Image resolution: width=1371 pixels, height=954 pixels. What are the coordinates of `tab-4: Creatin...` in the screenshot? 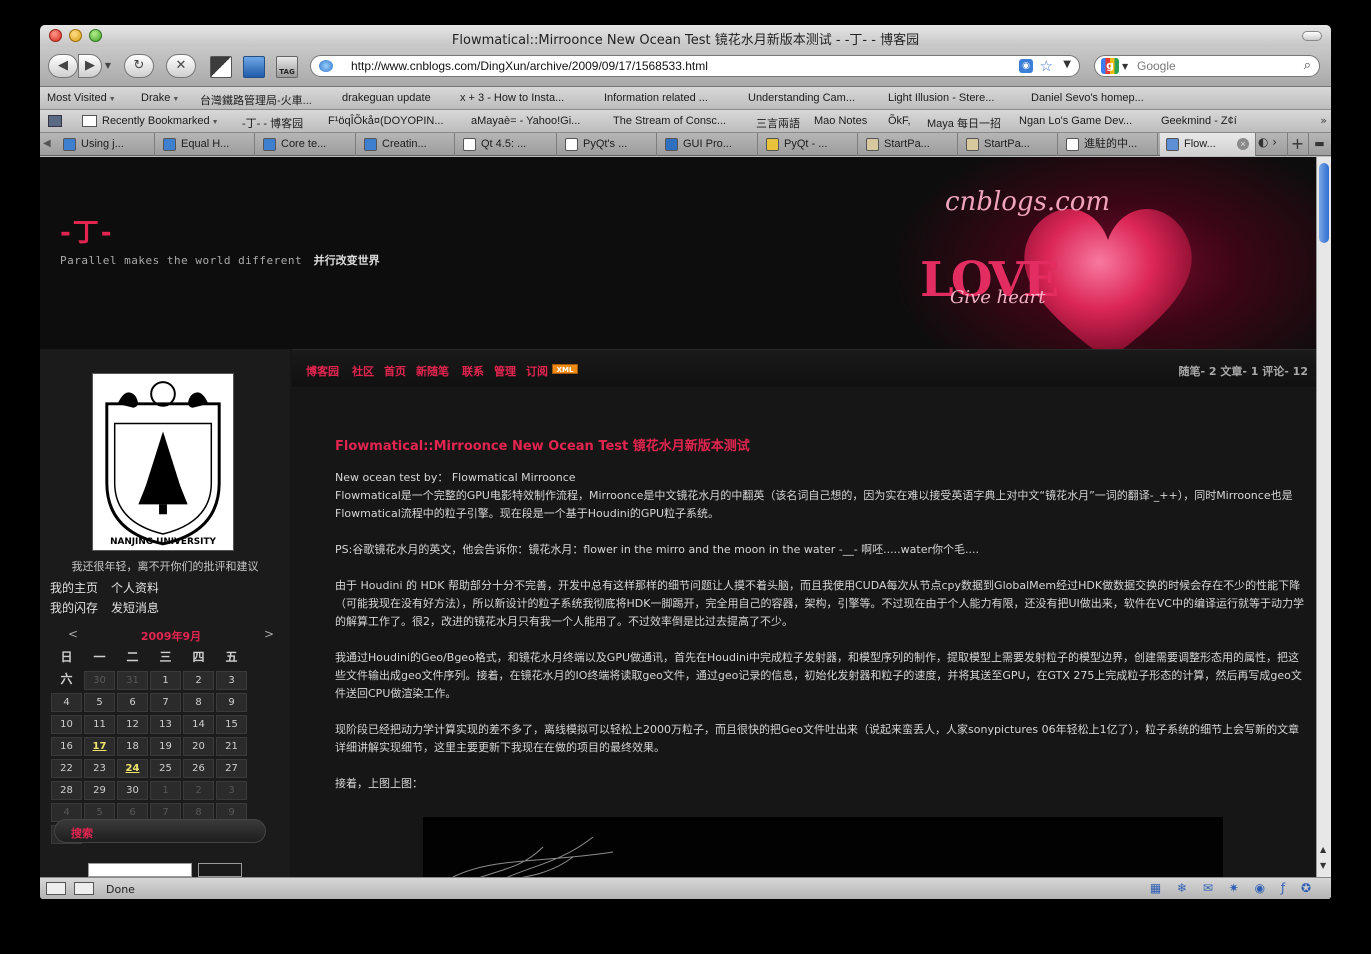 It's located at (406, 144).